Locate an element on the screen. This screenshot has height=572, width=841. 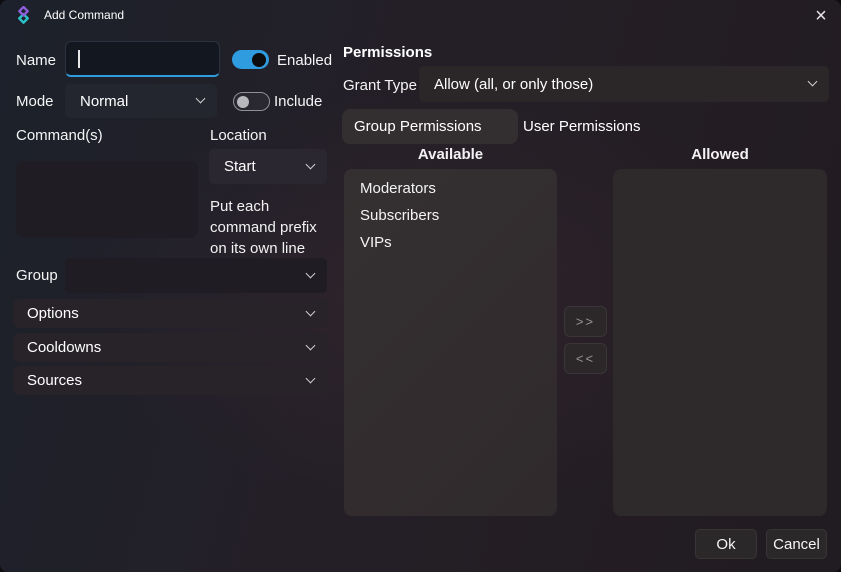
expander-label: Options is located at coordinates (53, 313).